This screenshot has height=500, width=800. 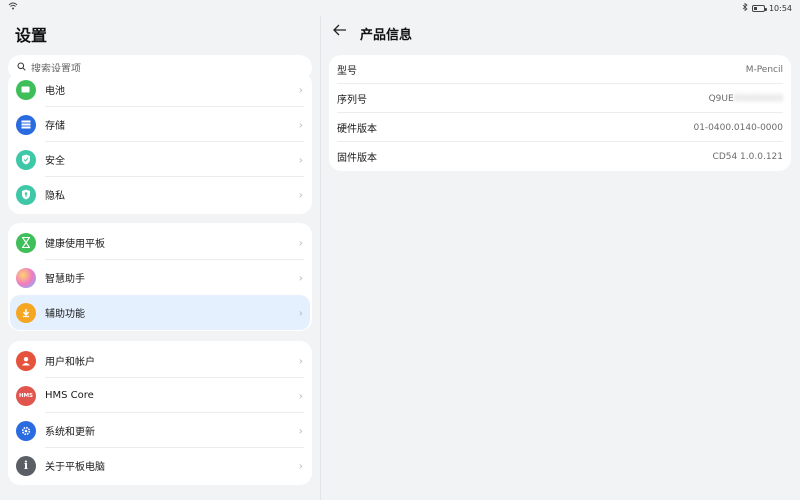 What do you see at coordinates (560, 156) in the screenshot?
I see `info-row-firmware-version: 固件版本 CD54 1.0.0.121` at bounding box center [560, 156].